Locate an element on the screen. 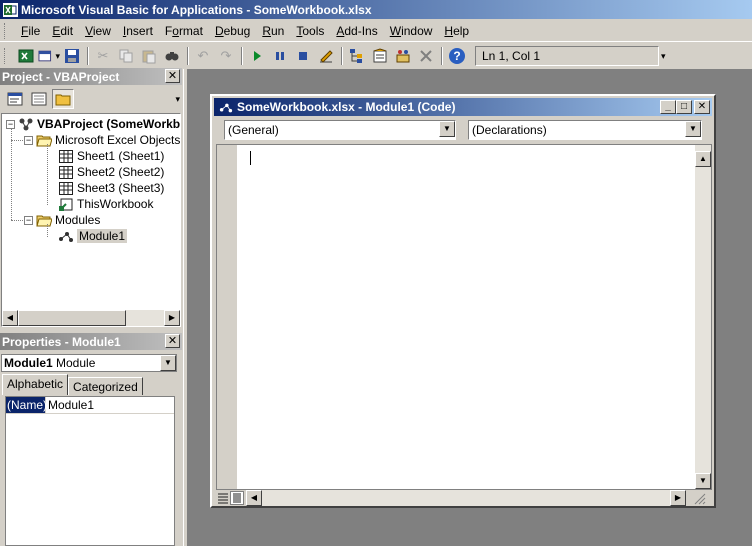 The height and width of the screenshot is (546, 752). insert-module-icon: ▾ is located at coordinates (49, 56).